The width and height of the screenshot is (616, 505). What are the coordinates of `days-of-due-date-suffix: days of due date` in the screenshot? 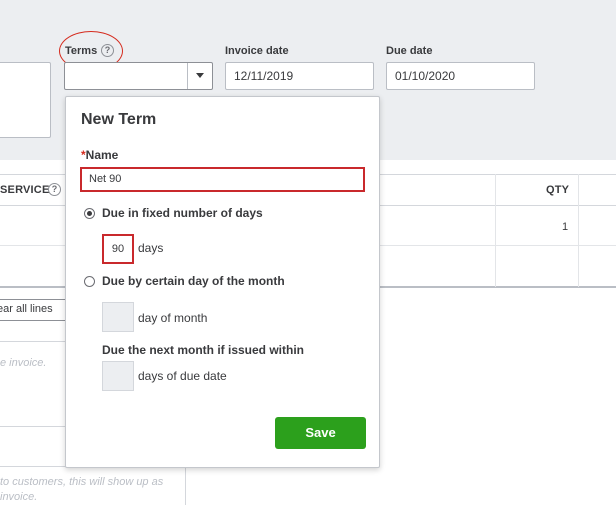 It's located at (182, 376).